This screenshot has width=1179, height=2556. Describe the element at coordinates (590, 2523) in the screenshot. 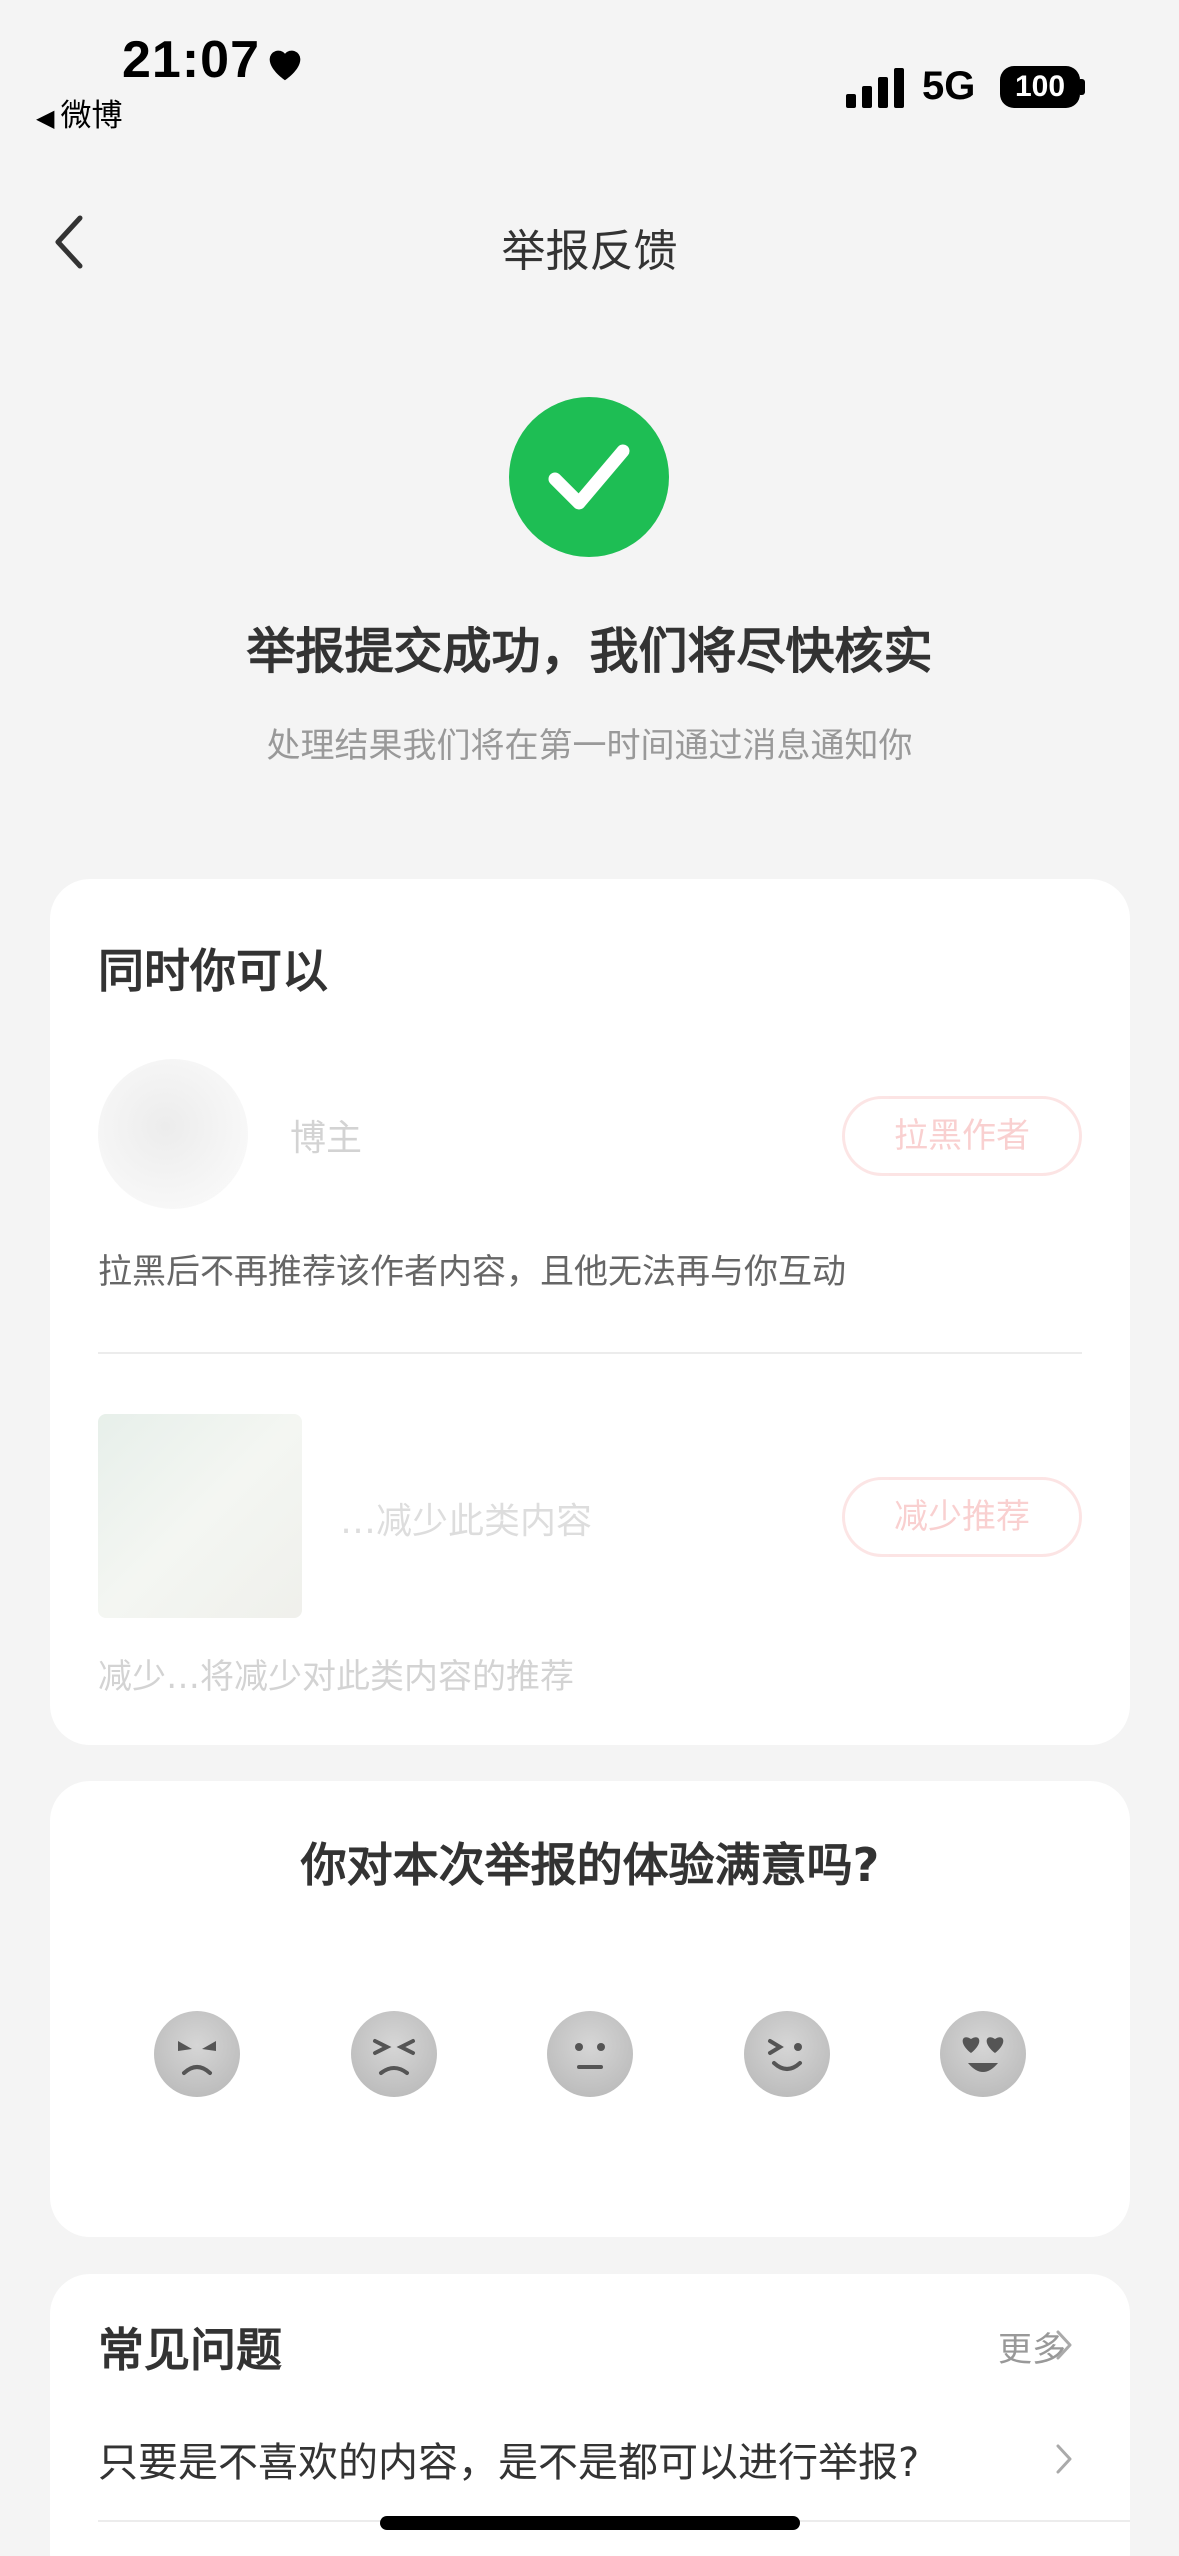

I see `home-indicator` at that location.